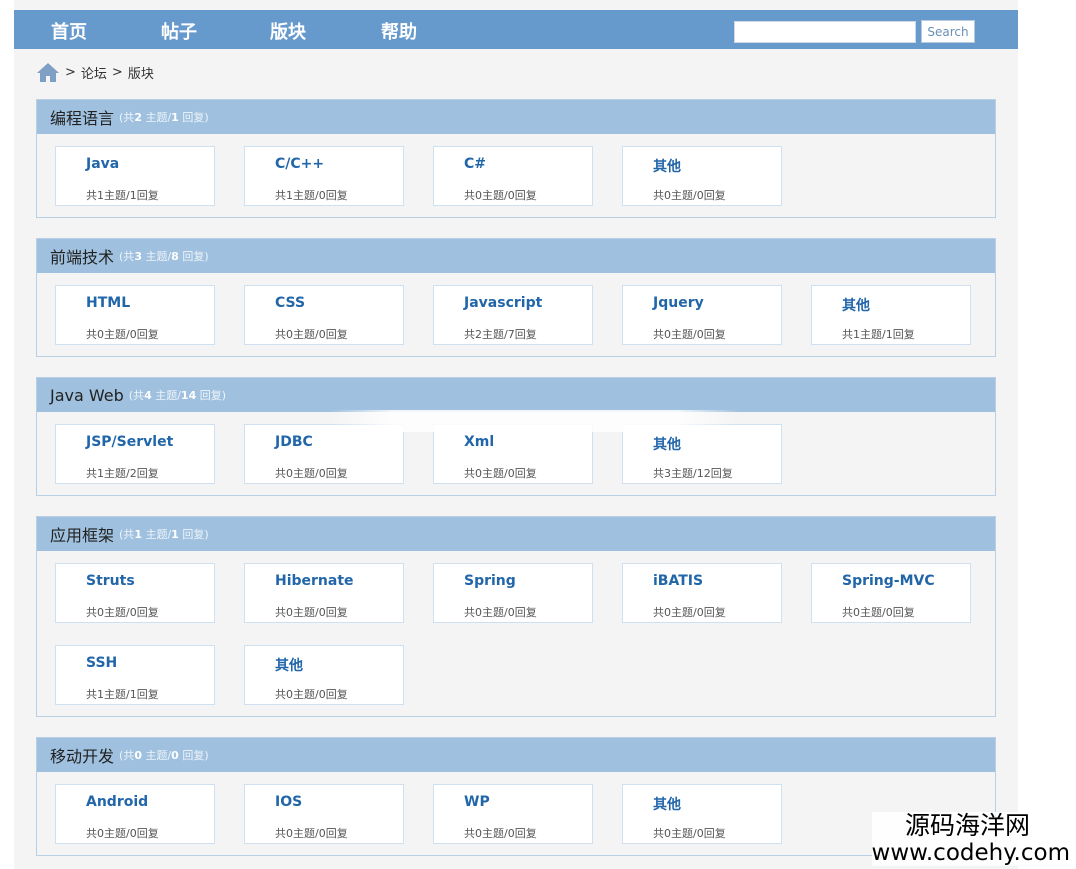 The height and width of the screenshot is (869, 1076). What do you see at coordinates (500, 334) in the screenshot?
I see `board-stats: 共2主题/7回复` at bounding box center [500, 334].